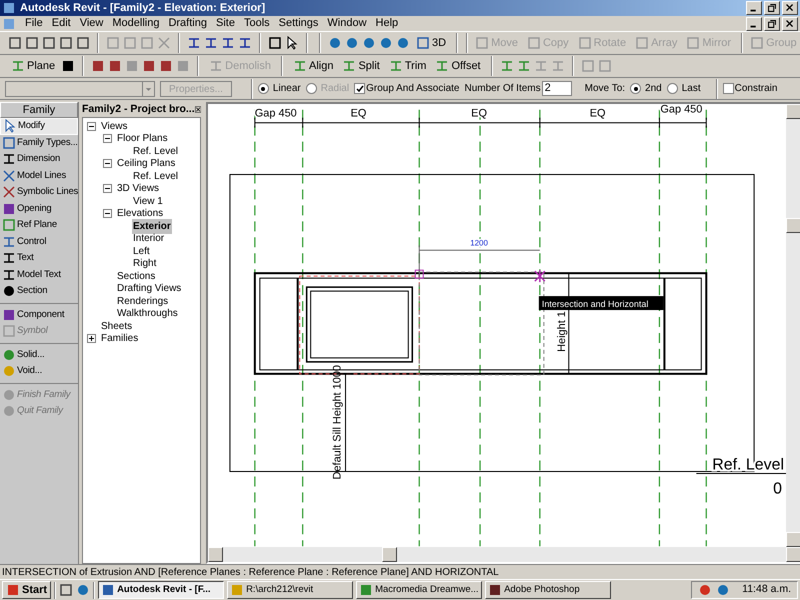 The width and height of the screenshot is (800, 600). I want to click on snap-cross-icon, so click(540, 276).